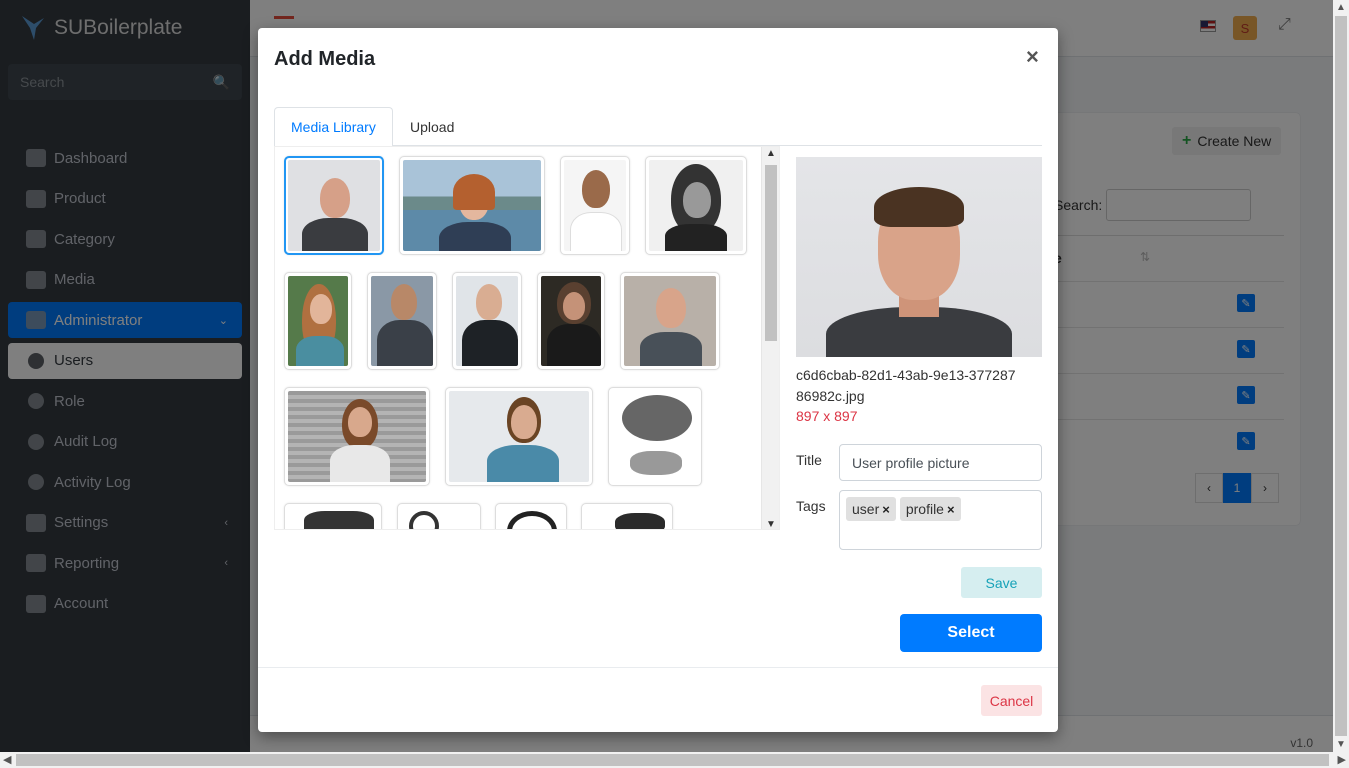  I want to click on title-label: Title, so click(809, 460).